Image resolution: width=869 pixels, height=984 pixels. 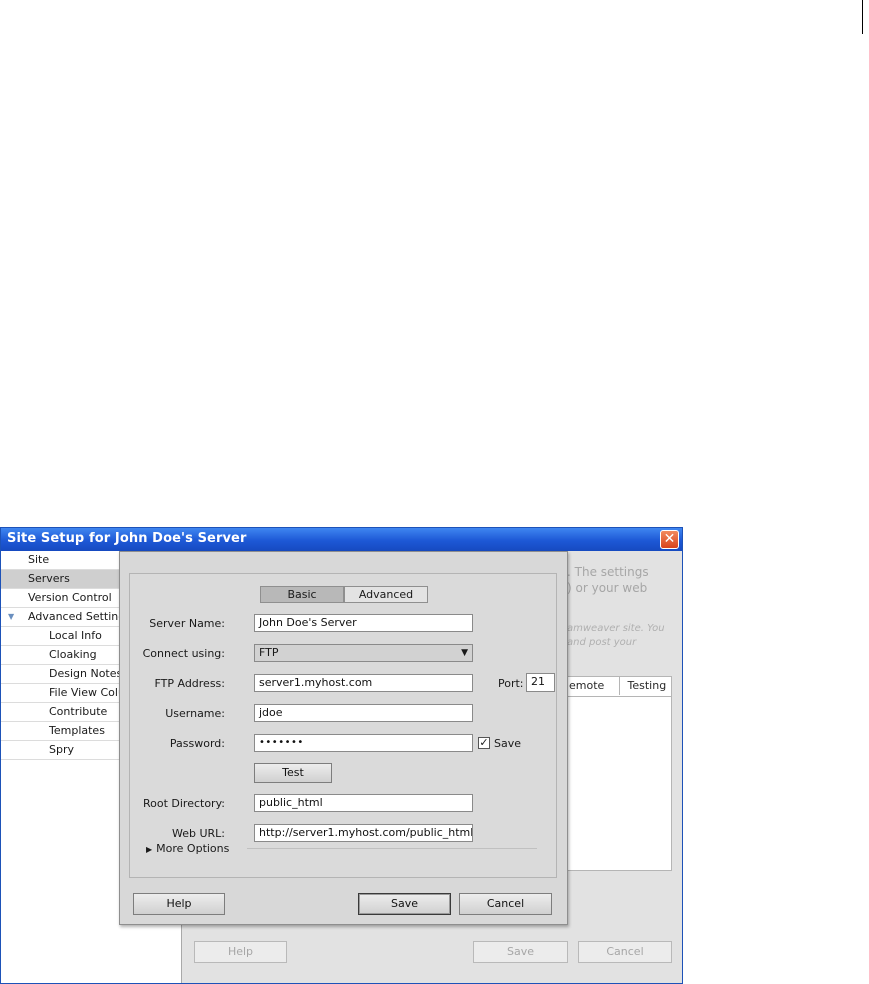 I want to click on table-header: emote Testing, so click(x=619, y=687).